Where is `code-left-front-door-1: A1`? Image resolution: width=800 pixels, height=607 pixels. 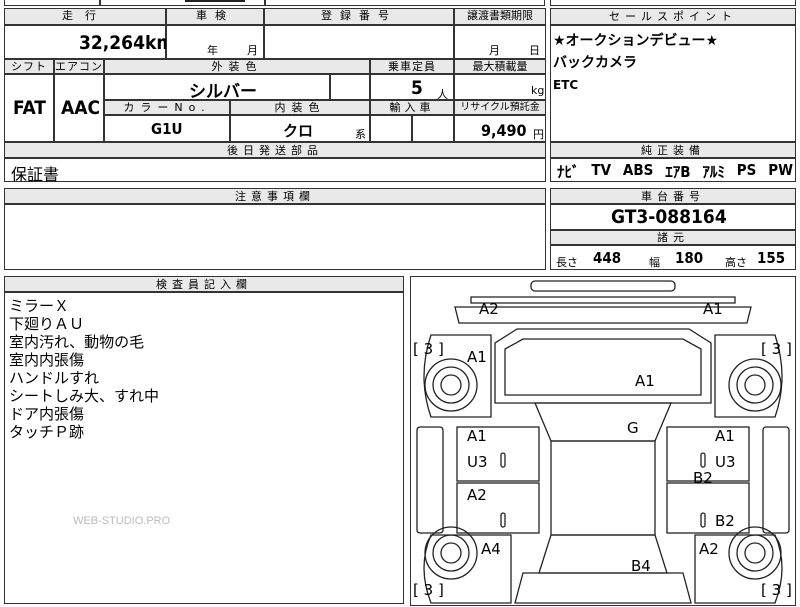
code-left-front-door-1: A1 is located at coordinates (477, 436).